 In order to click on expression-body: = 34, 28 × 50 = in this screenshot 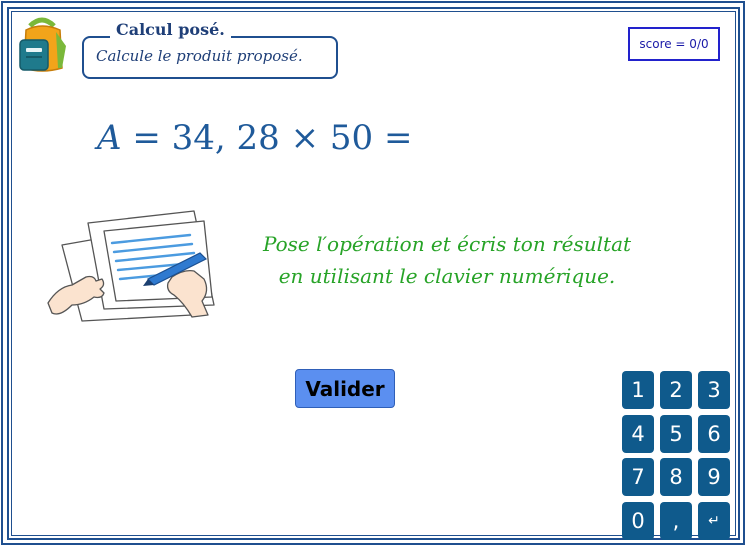, I will do `click(267, 138)`.